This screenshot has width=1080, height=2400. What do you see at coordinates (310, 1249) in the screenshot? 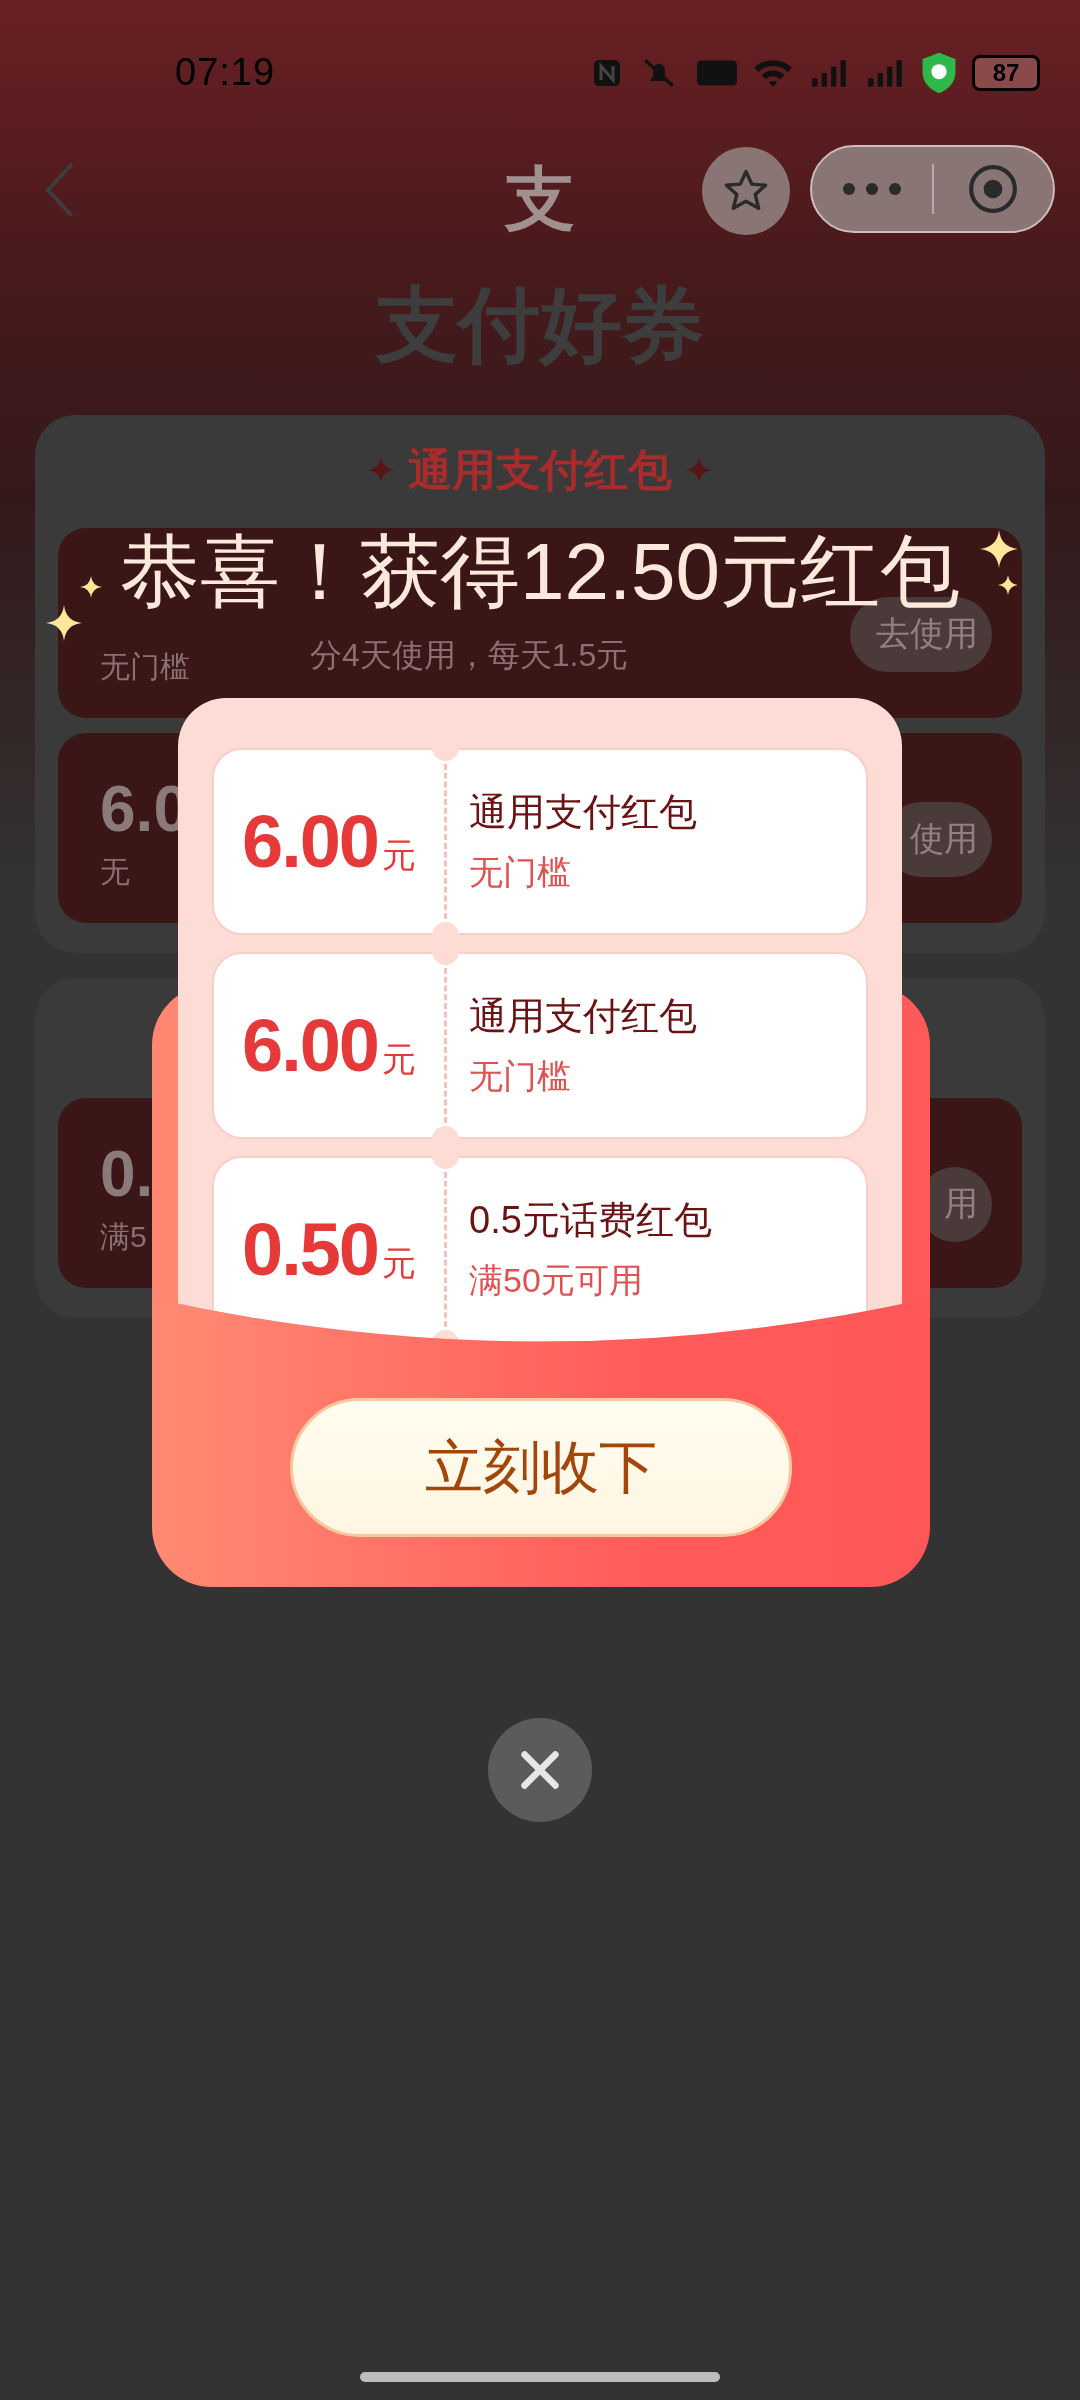
I see `coupon-amount: 0.50` at bounding box center [310, 1249].